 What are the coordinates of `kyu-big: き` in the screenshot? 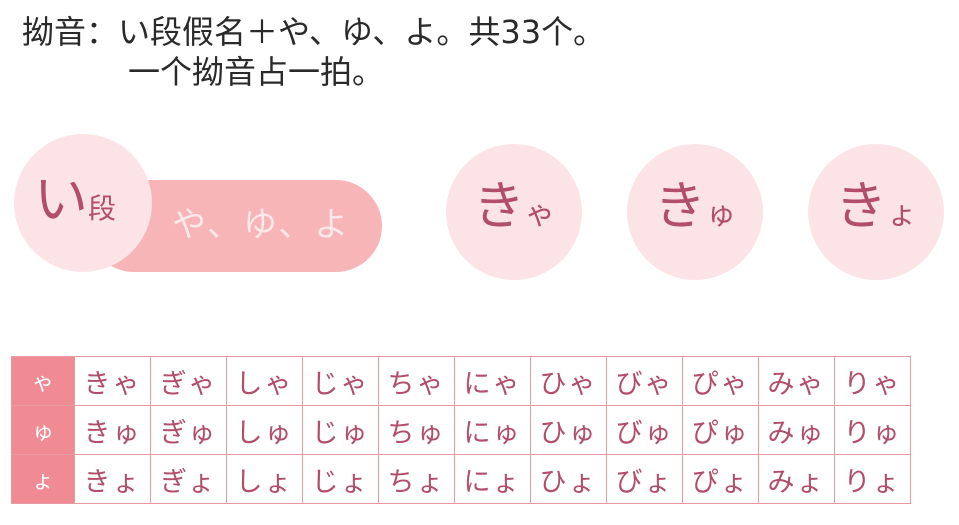 It's located at (679, 207).